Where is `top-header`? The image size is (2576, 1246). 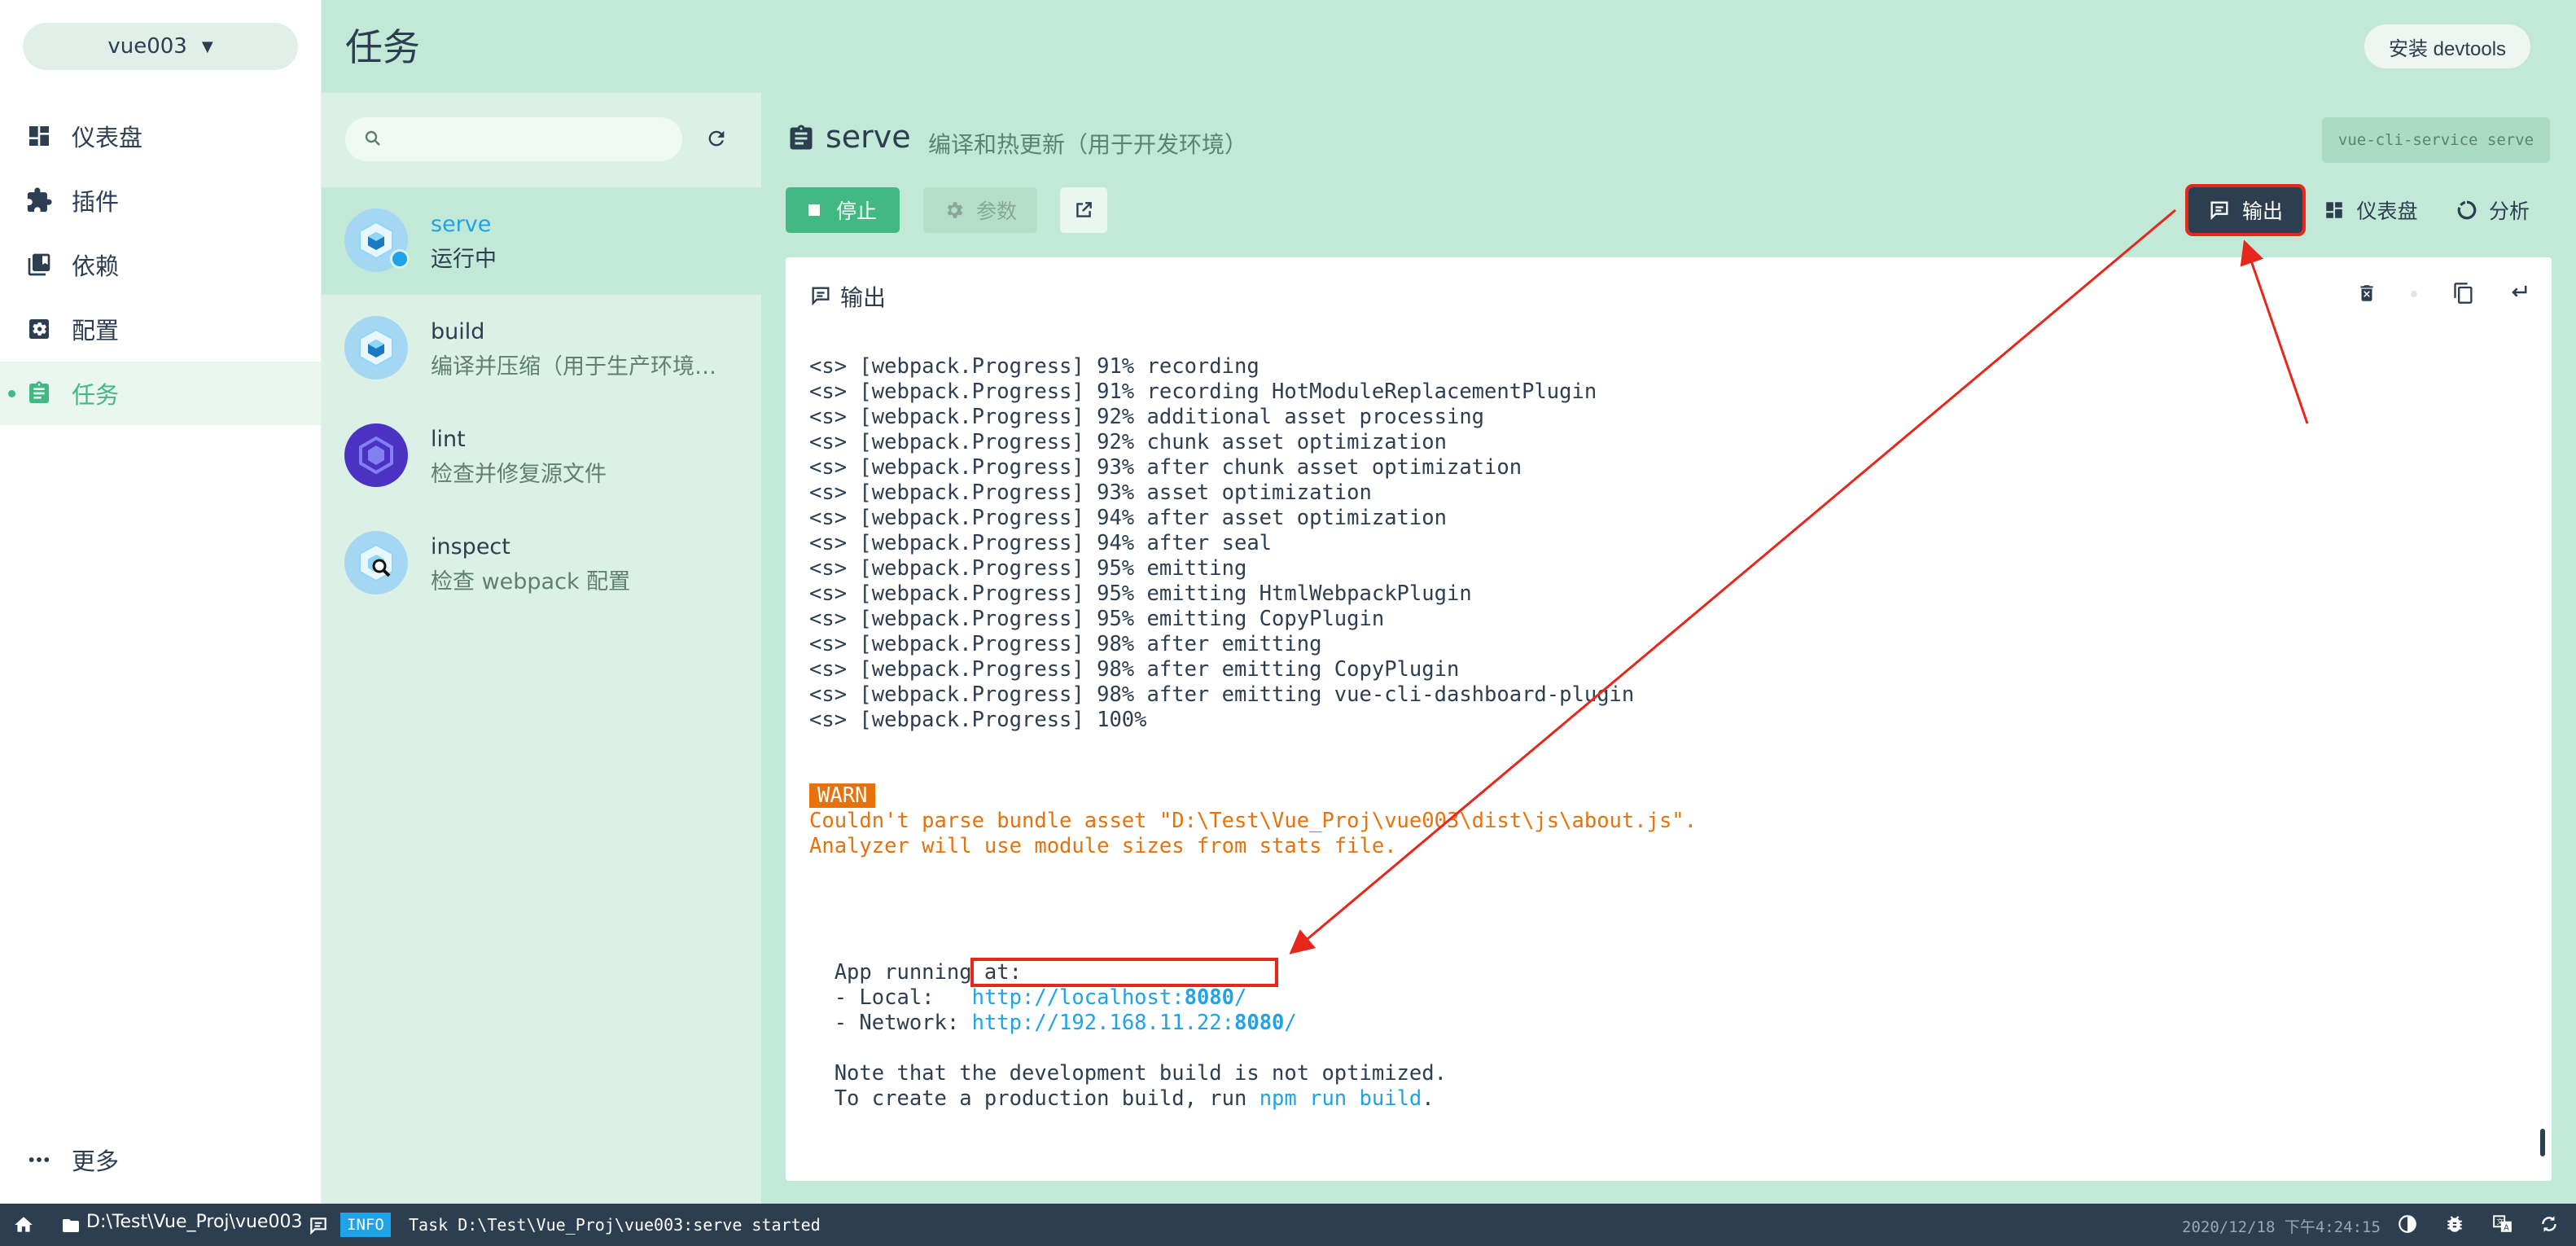 top-header is located at coordinates (1449, 46).